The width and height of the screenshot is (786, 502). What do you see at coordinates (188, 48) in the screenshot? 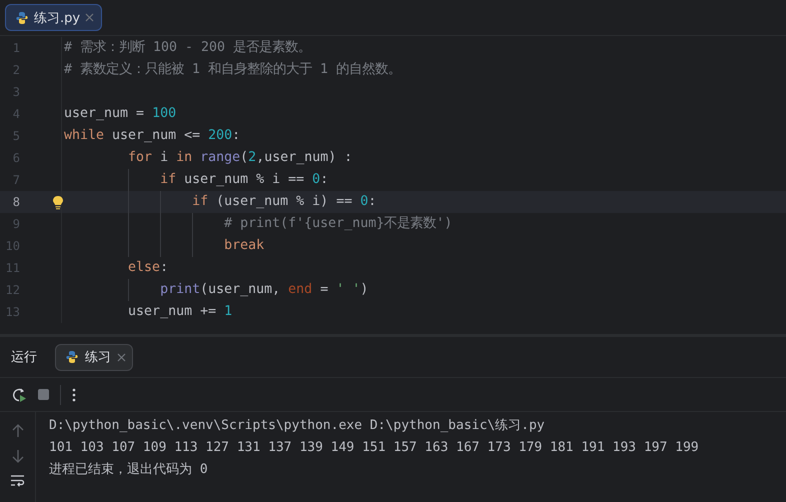
I see `code-line: # 需求：判断 100 - 200 是否是素数。` at bounding box center [188, 48].